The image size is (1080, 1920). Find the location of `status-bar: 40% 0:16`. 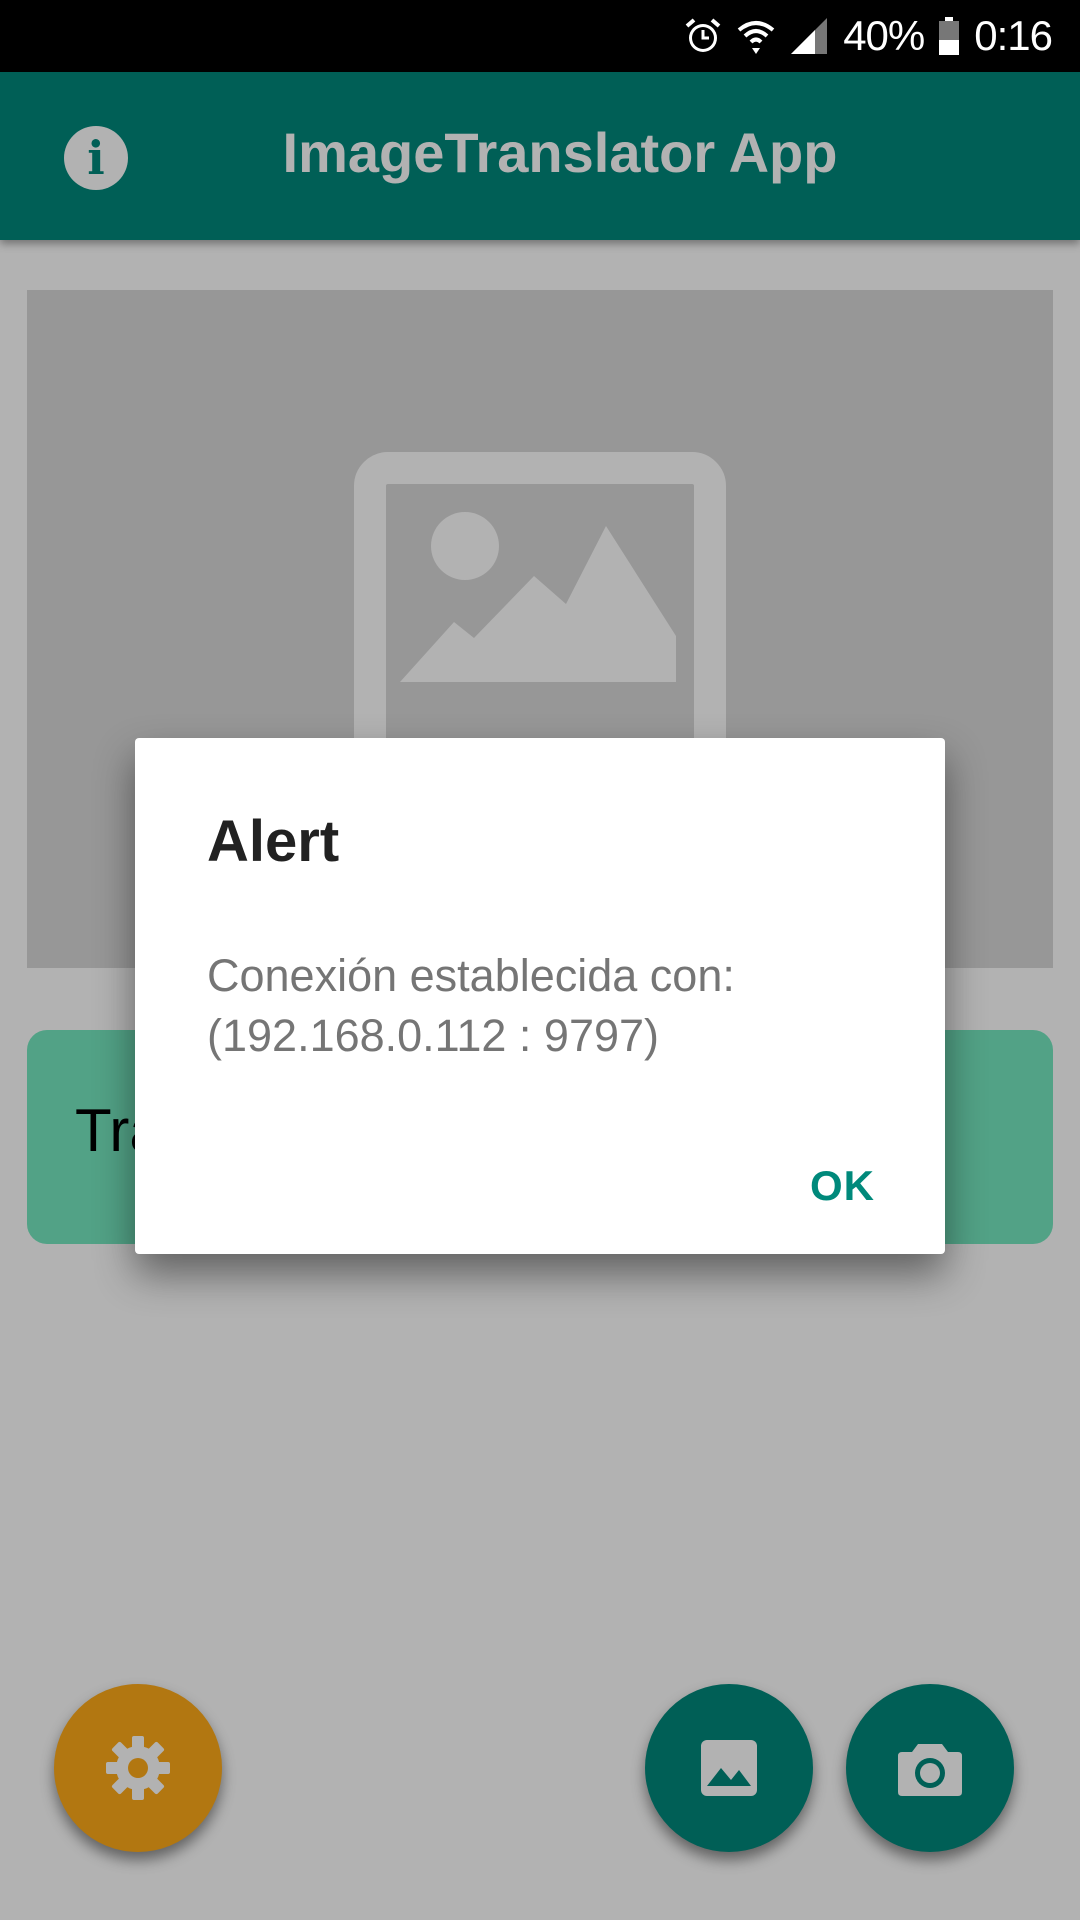

status-bar: 40% 0:16 is located at coordinates (540, 36).